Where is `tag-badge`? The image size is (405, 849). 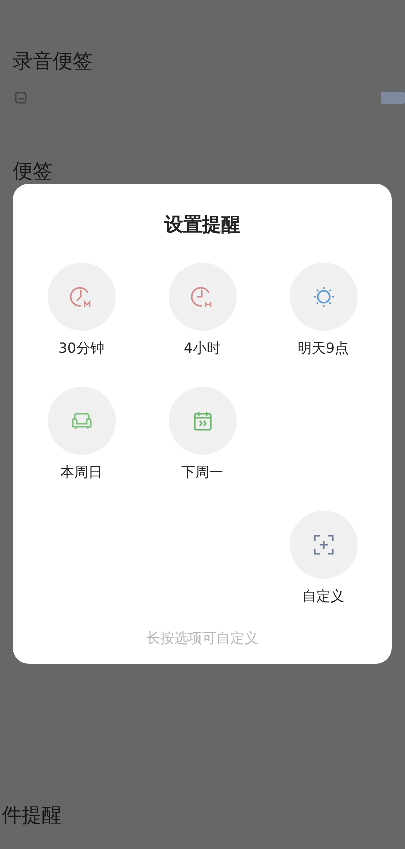 tag-badge is located at coordinates (393, 98).